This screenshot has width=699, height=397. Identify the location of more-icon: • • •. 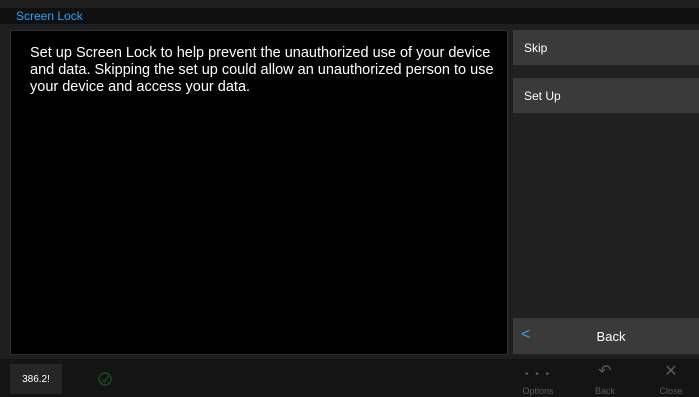
(538, 374).